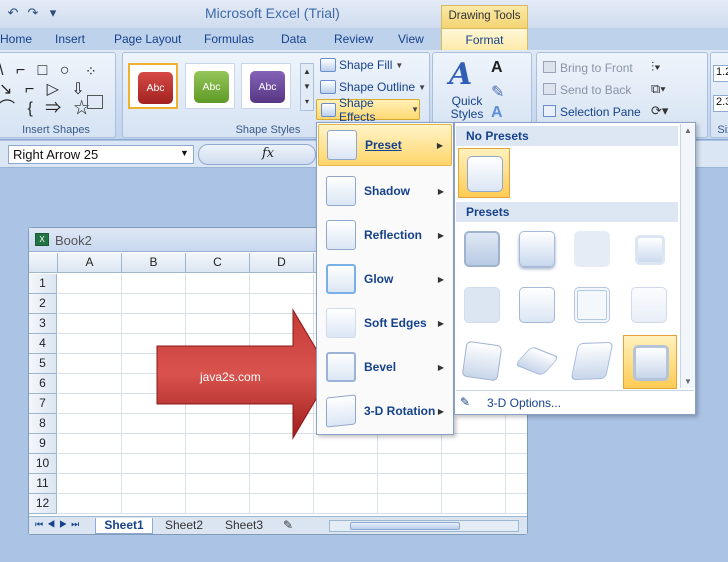 This screenshot has width=728, height=562. What do you see at coordinates (43, 304) in the screenshot?
I see `row-header: 2` at bounding box center [43, 304].